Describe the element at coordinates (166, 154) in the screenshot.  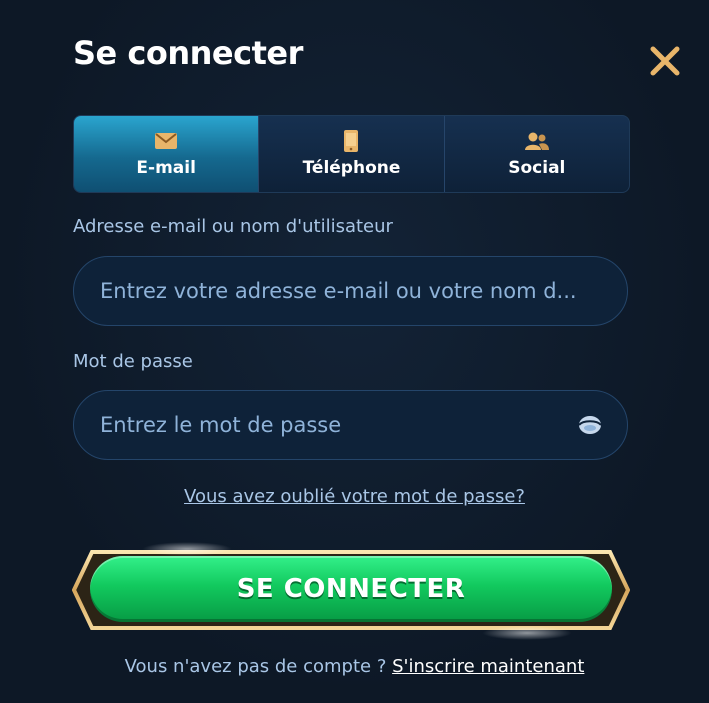
I see `tab-email: E-mail` at that location.